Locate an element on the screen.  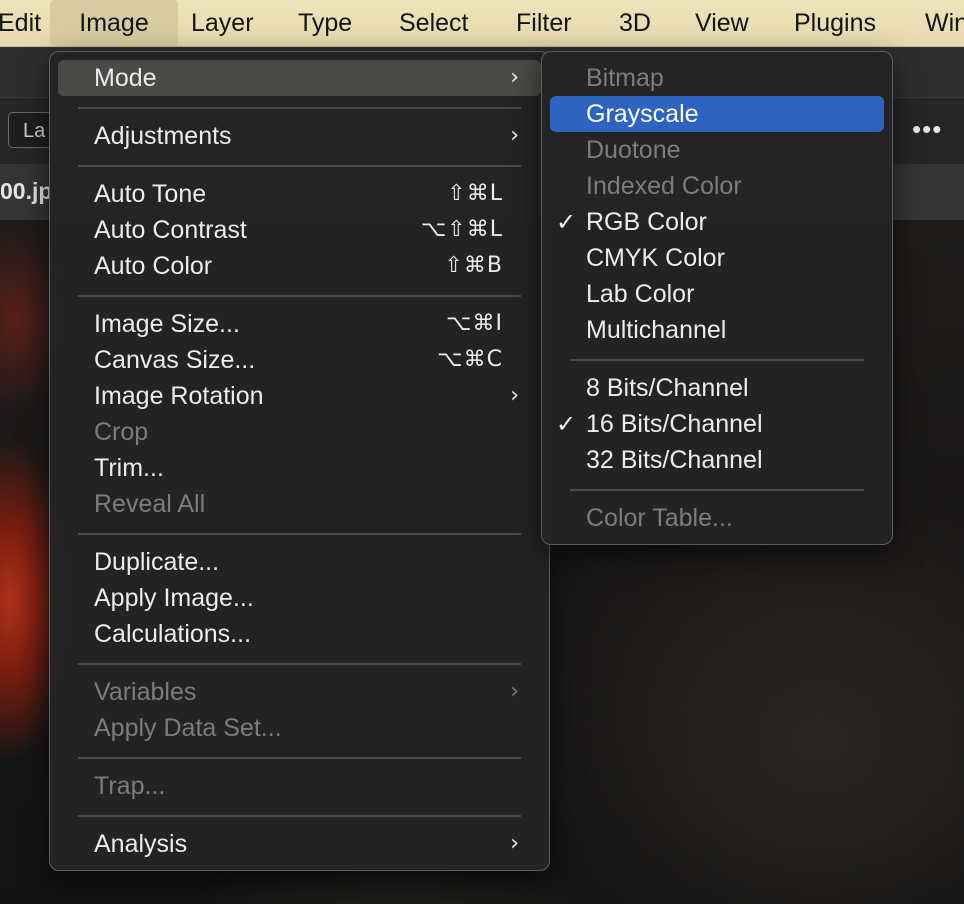
mode-item-cmyk-color: CMYK Color is located at coordinates (717, 258).